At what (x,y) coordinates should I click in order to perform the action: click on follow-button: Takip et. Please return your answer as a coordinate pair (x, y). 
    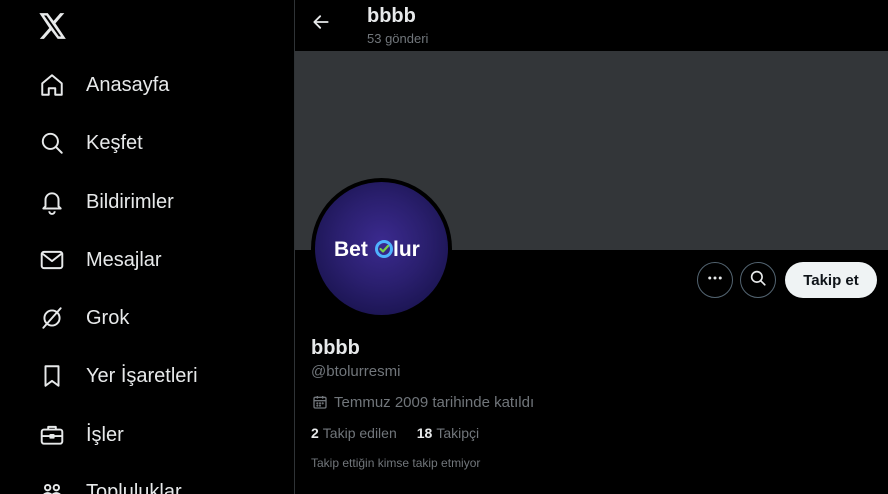
    Looking at the image, I should click on (831, 280).